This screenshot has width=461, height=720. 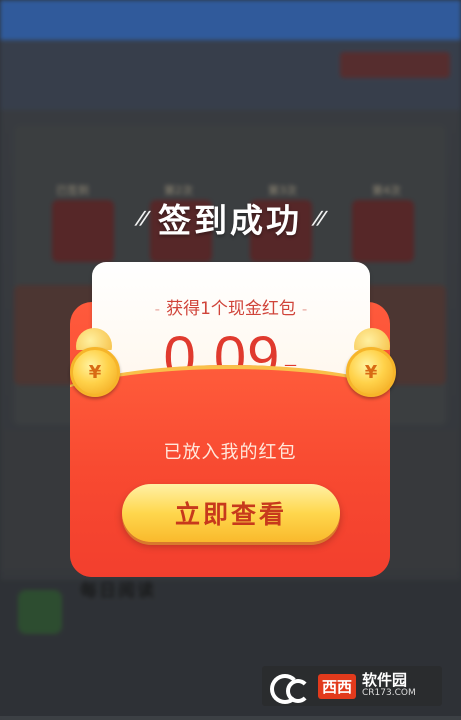 I want to click on dash-right: -, so click(x=304, y=309).